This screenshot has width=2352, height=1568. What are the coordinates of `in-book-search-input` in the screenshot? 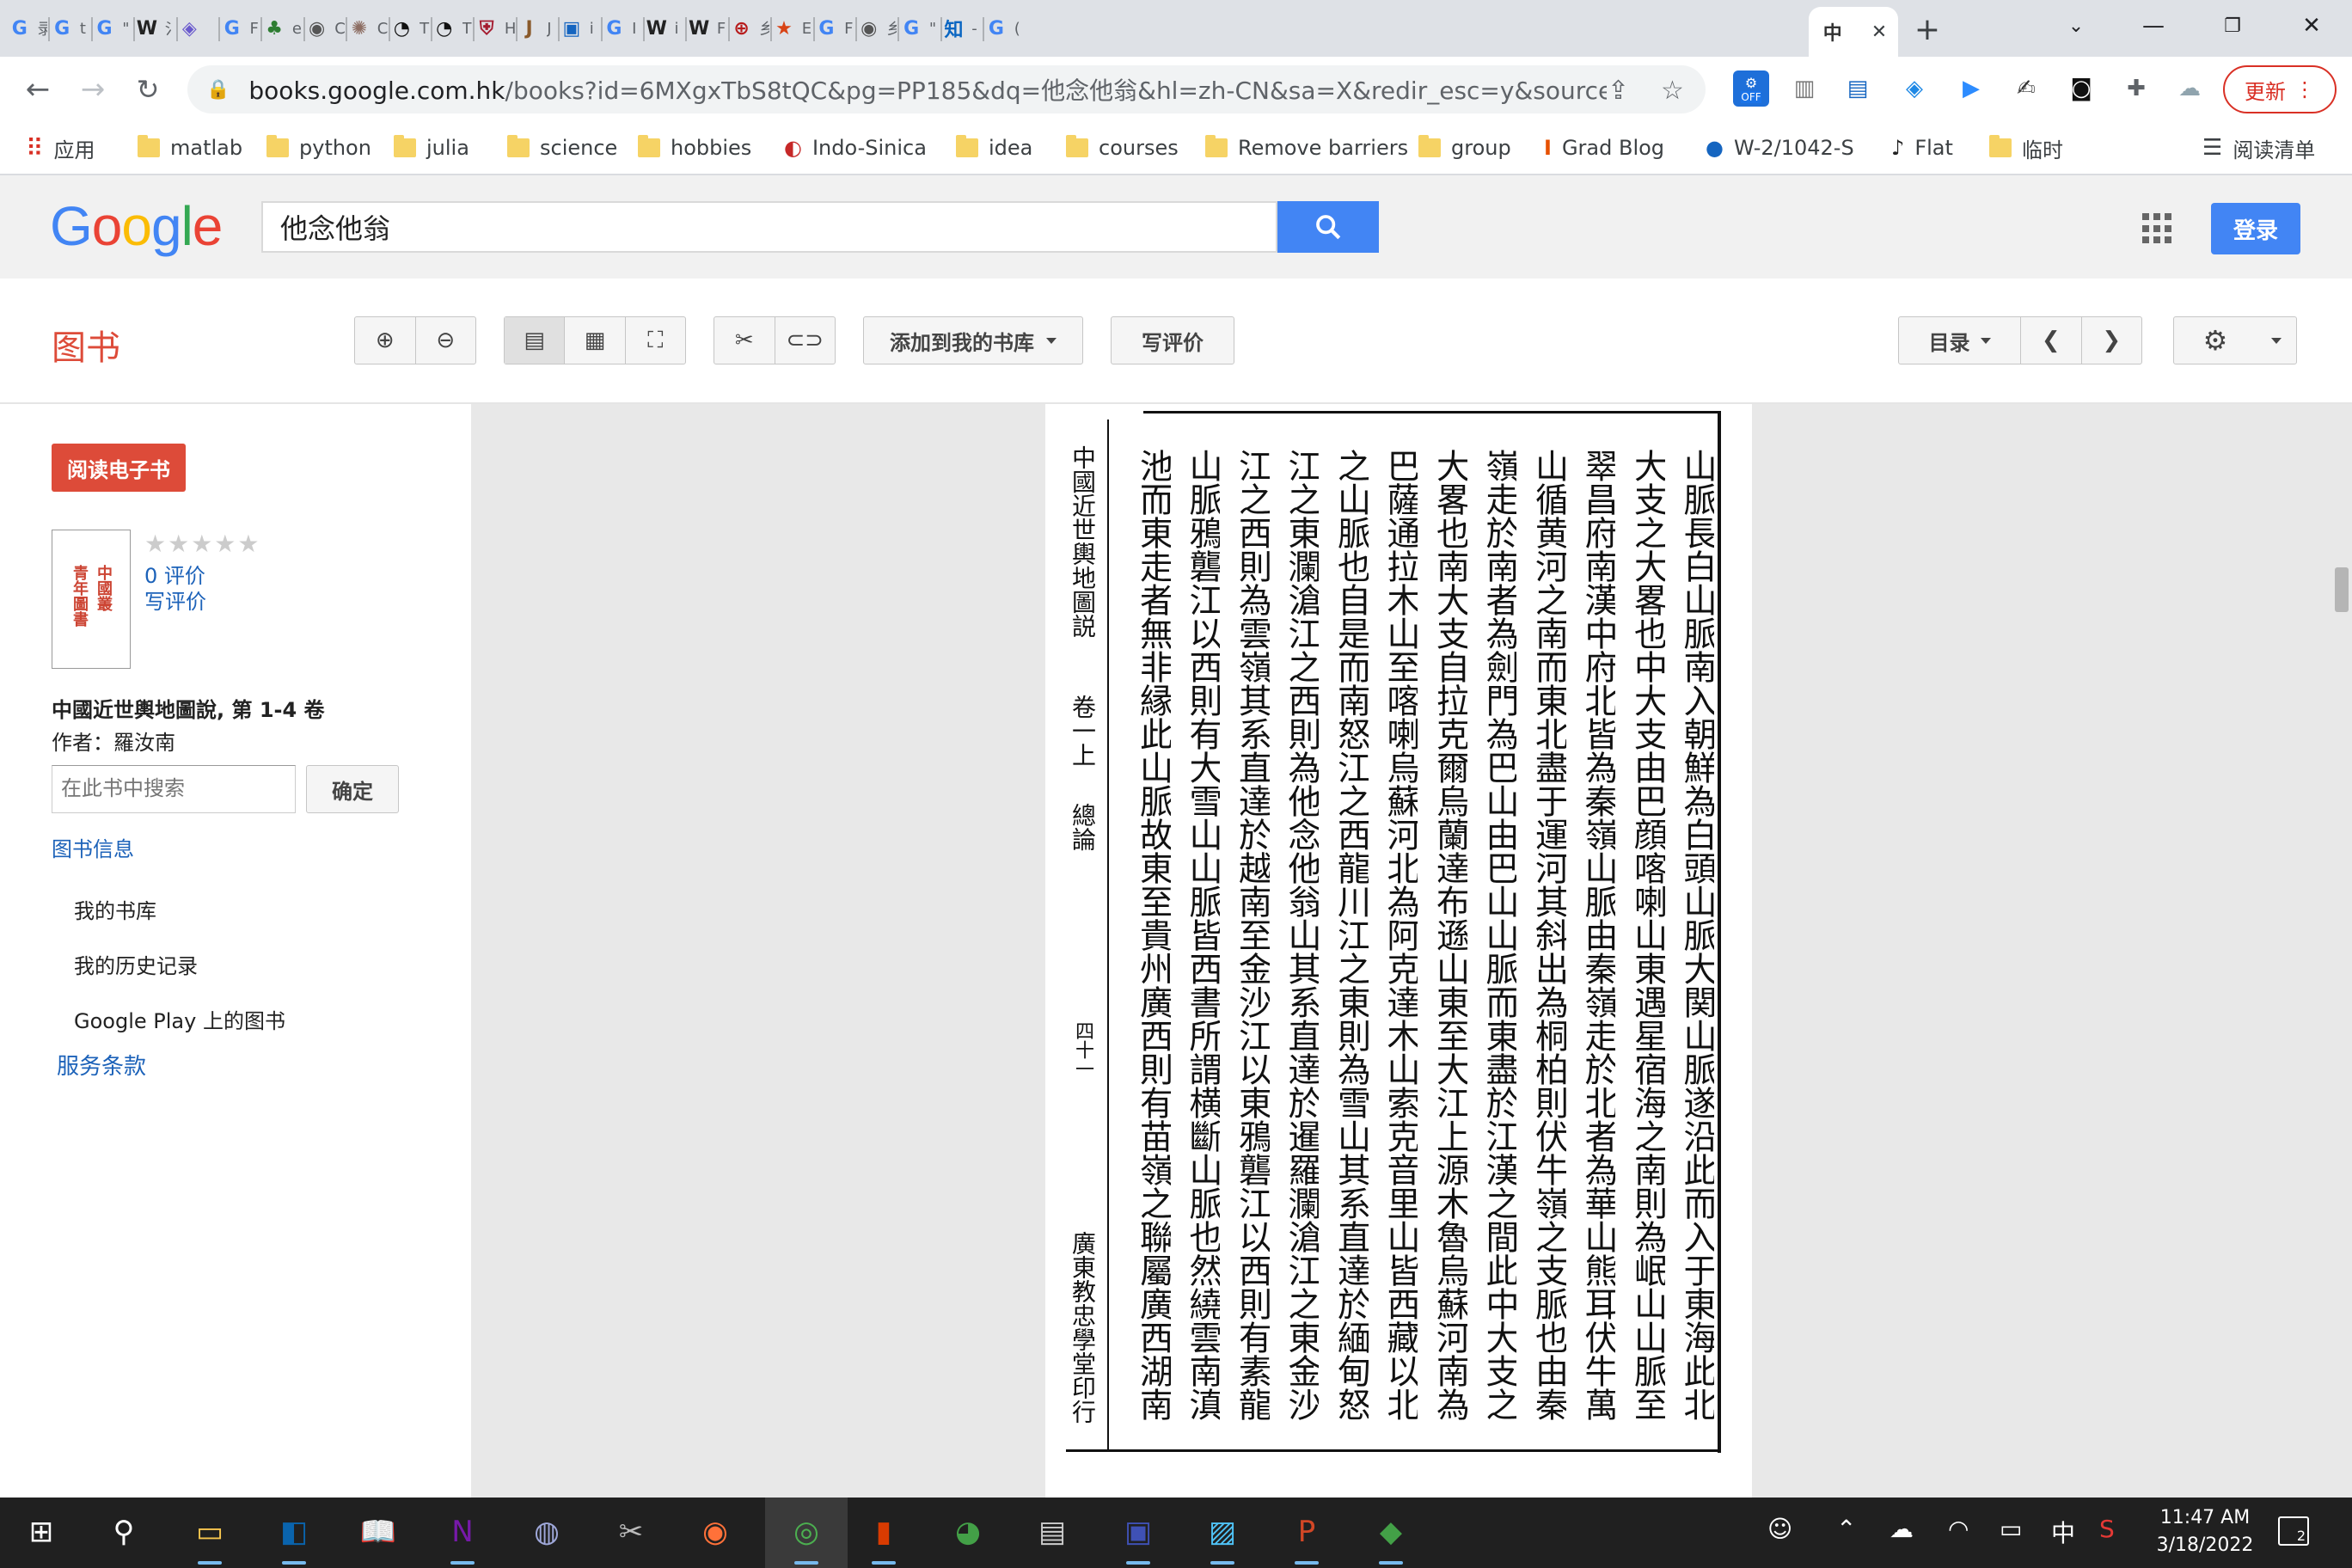 It's located at (172, 788).